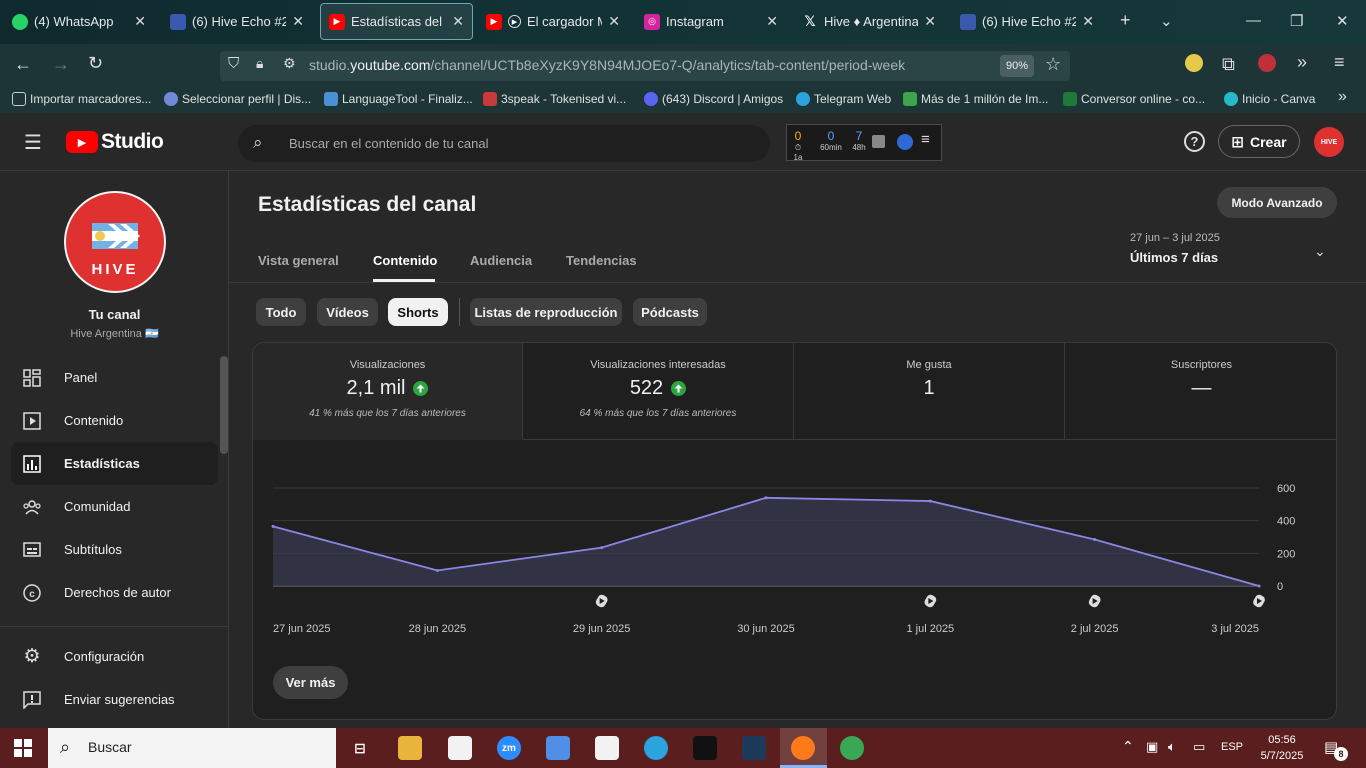  What do you see at coordinates (79, 21) in the screenshot?
I see `tab-whatsapp: (4) WhatsApp ✕` at bounding box center [79, 21].